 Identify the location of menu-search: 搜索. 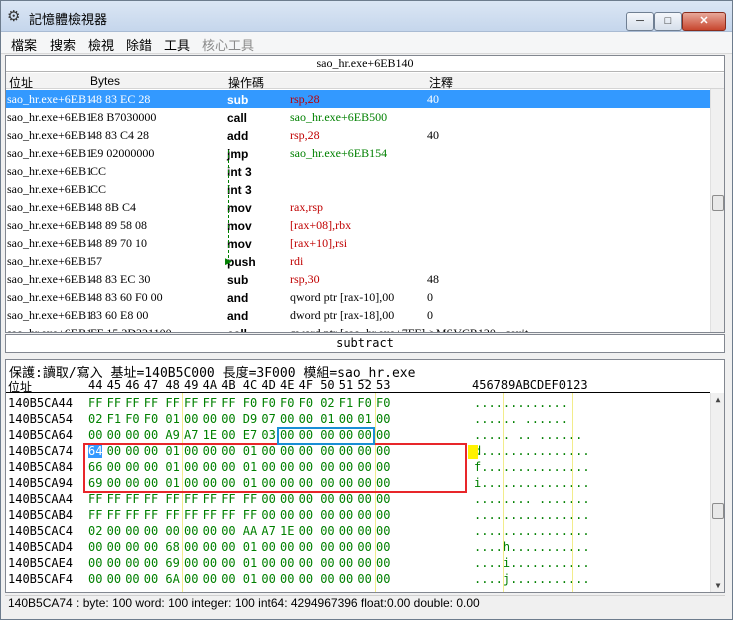
(63, 44).